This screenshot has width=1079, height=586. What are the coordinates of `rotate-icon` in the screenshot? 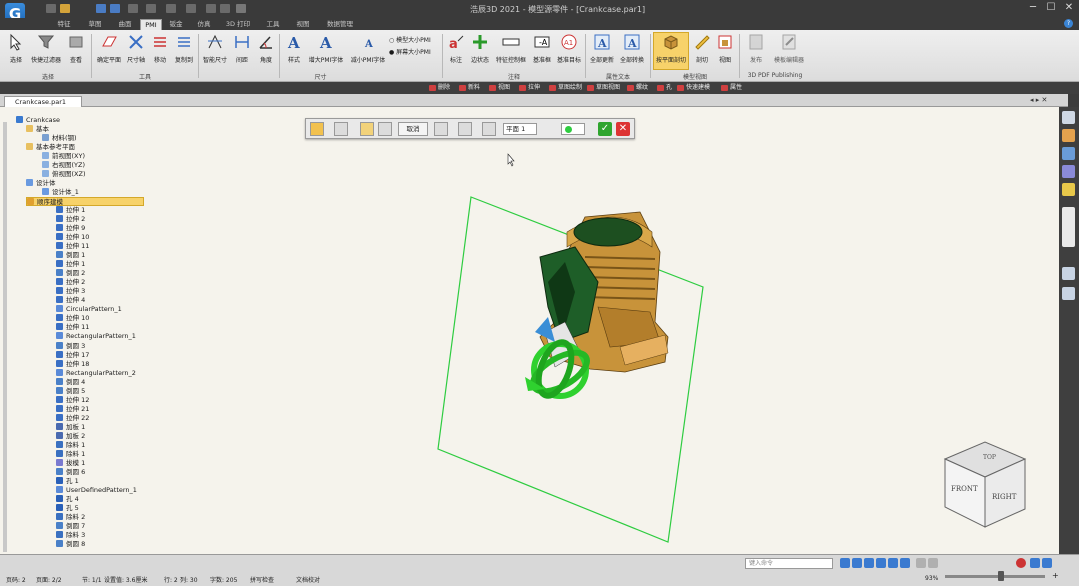 It's located at (893, 563).